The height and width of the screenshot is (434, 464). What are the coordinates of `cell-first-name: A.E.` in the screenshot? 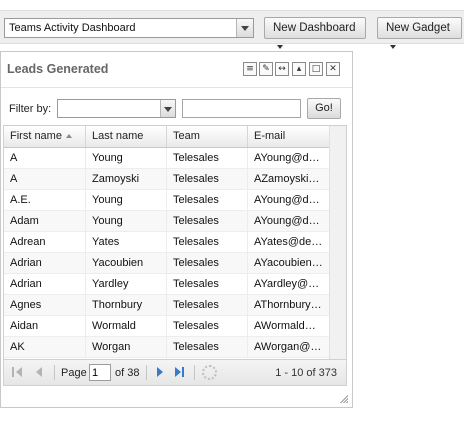 It's located at (45, 200).